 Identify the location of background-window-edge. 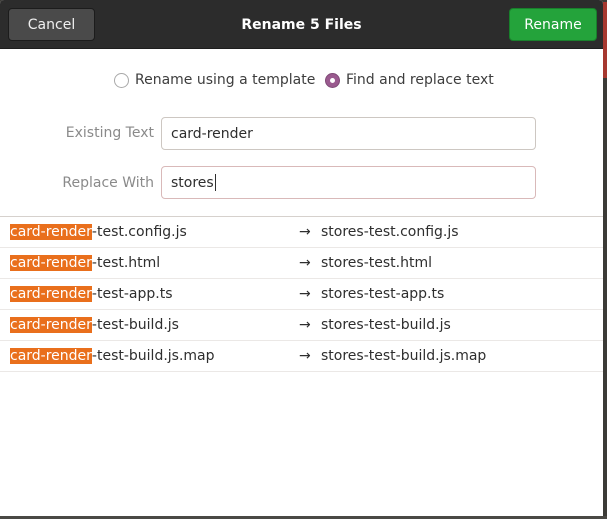
(605, 259).